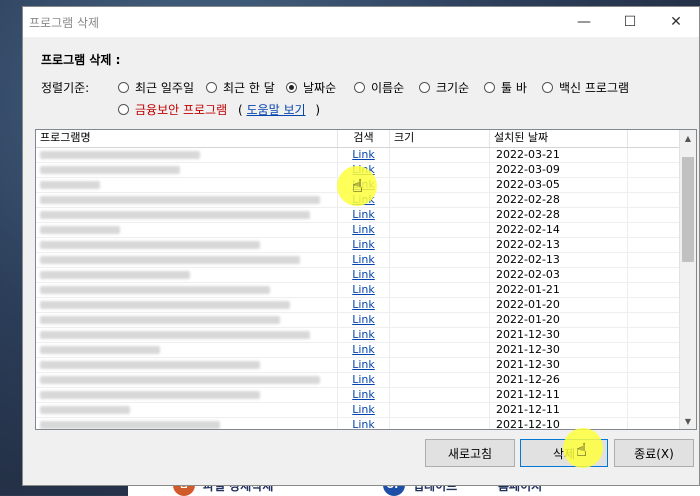 The height and width of the screenshot is (496, 700). Describe the element at coordinates (240, 87) in the screenshot. I see `radio-recent-month: 최근 한 달` at that location.